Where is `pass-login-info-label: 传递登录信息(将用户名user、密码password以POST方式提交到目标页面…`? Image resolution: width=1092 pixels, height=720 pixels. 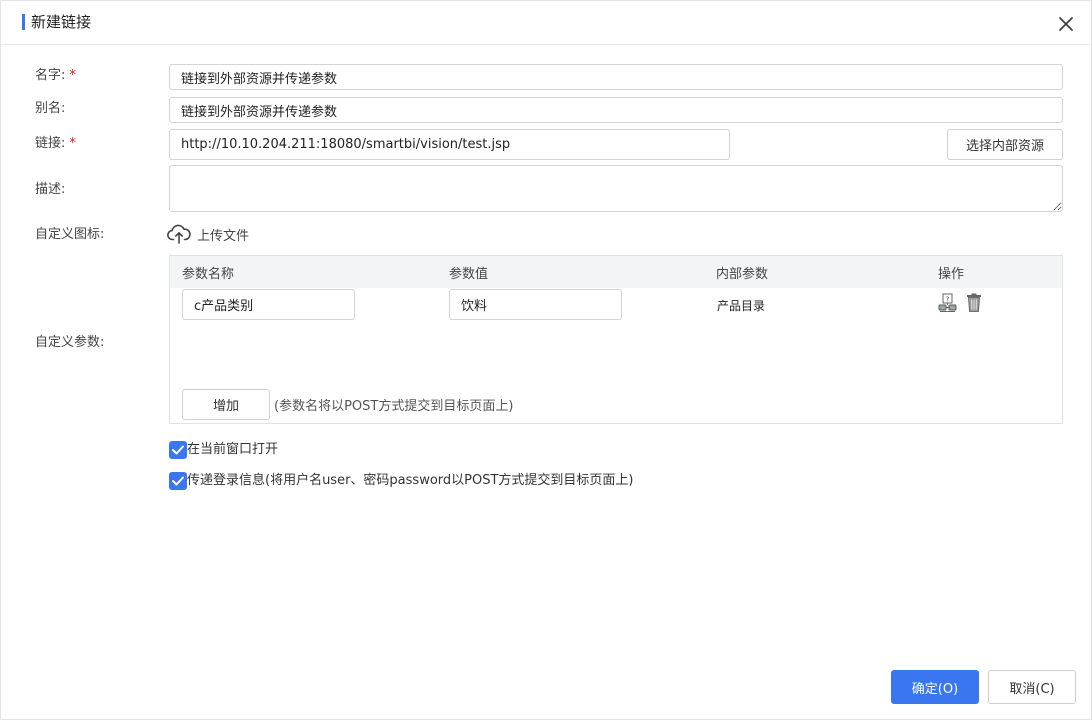
pass-login-info-label: 传递登录信息(将用户名user、密码password以POST方式提交到目标页面… is located at coordinates (410, 480).